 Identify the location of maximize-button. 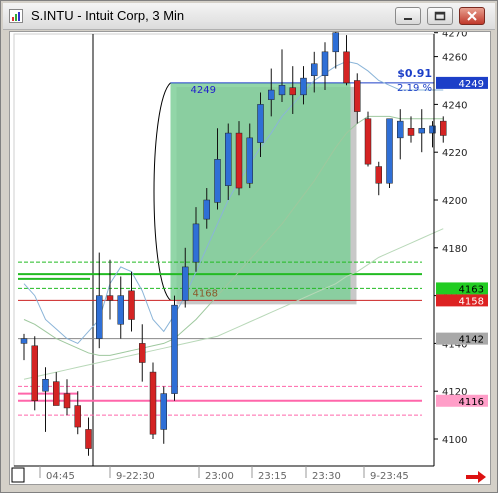
(440, 16).